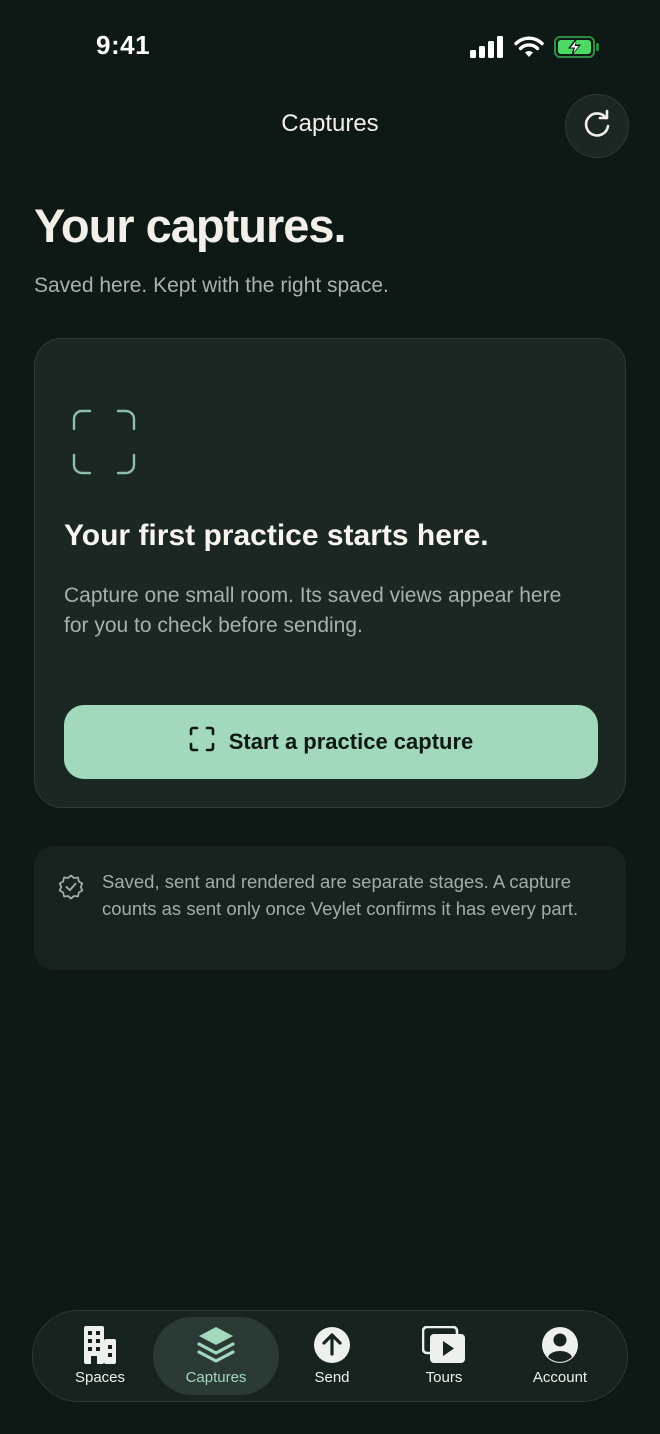  I want to click on tab-spaces: Spaces, so click(100, 1356).